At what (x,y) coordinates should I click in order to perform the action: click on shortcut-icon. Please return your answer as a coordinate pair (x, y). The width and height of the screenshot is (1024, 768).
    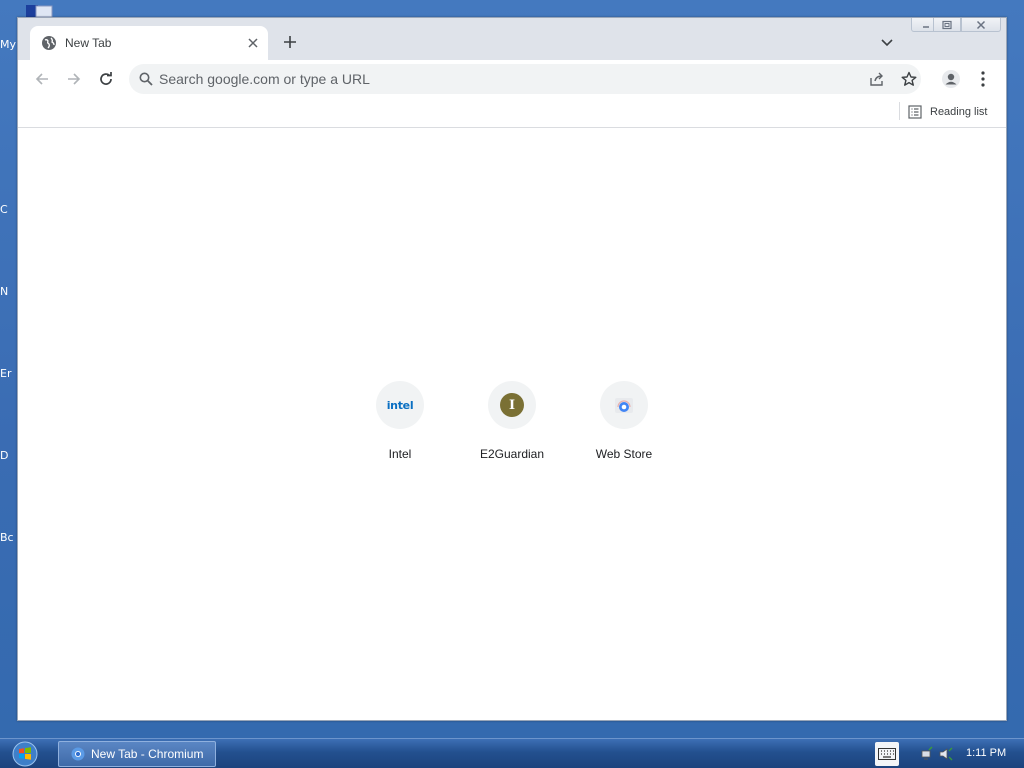
    Looking at the image, I should click on (624, 405).